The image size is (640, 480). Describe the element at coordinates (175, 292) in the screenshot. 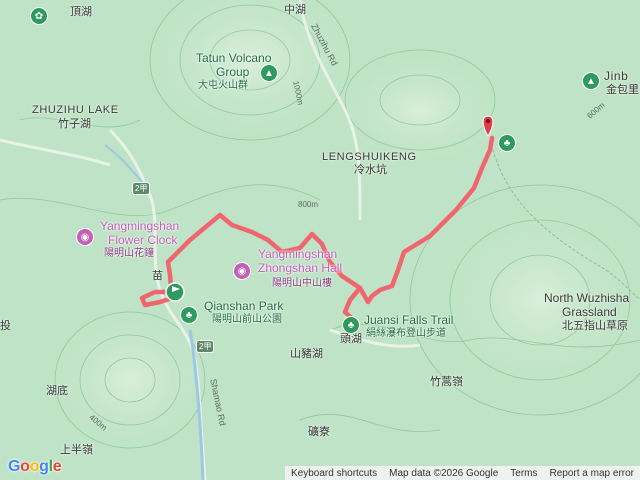

I see `start-flag-icon` at that location.